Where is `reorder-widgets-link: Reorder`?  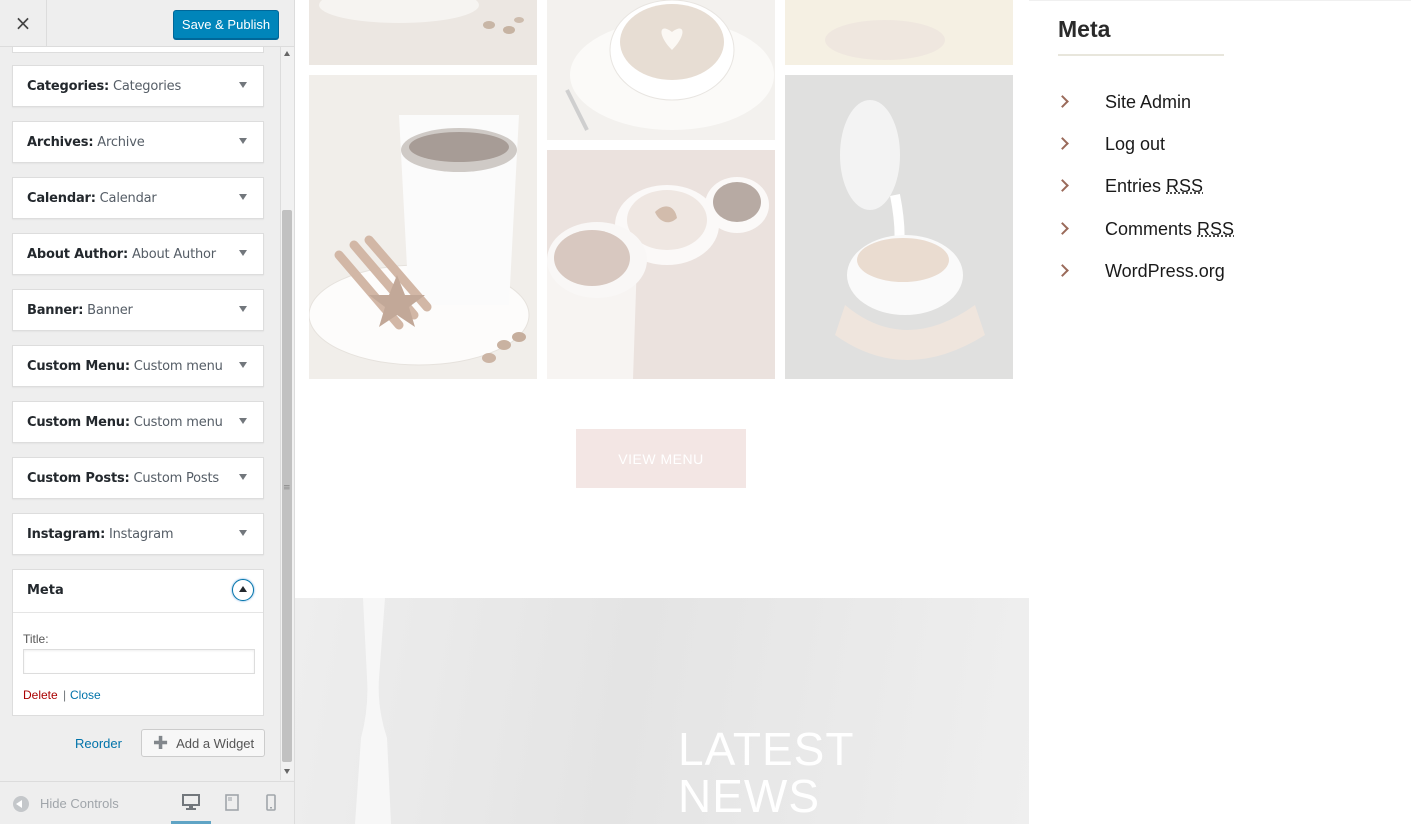 reorder-widgets-link: Reorder is located at coordinates (98, 743).